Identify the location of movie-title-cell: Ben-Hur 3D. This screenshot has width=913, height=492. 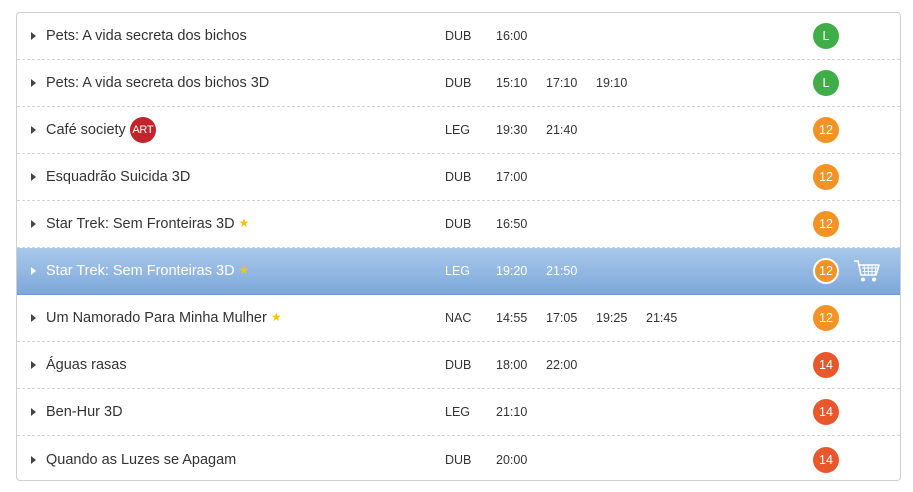
(84, 412).